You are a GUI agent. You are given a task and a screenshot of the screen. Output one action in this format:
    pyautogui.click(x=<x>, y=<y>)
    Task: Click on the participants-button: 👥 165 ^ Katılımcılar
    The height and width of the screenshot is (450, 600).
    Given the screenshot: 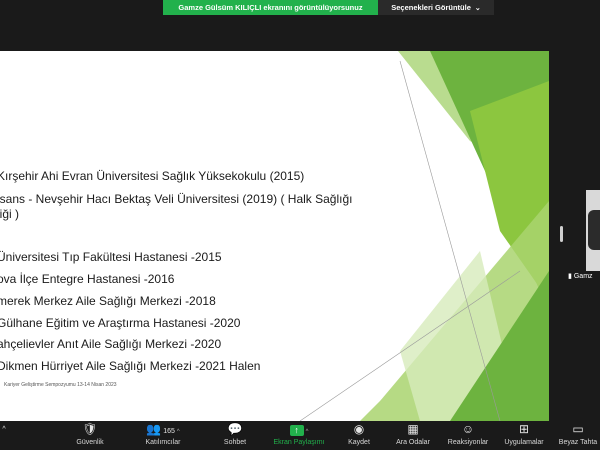 What is the action you would take?
    pyautogui.click(x=163, y=435)
    